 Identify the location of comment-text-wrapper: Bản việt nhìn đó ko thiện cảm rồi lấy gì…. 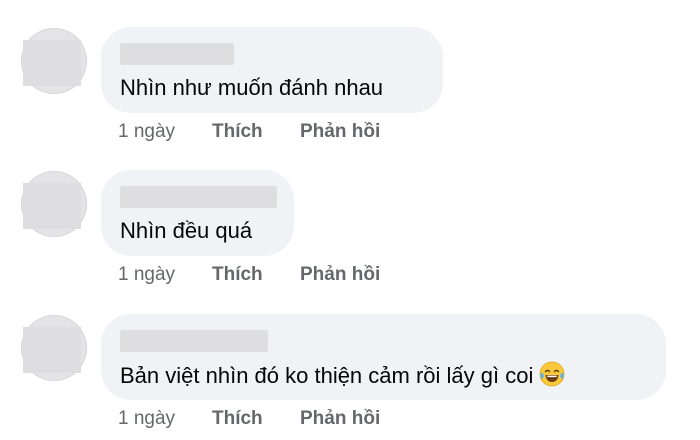
(342, 375).